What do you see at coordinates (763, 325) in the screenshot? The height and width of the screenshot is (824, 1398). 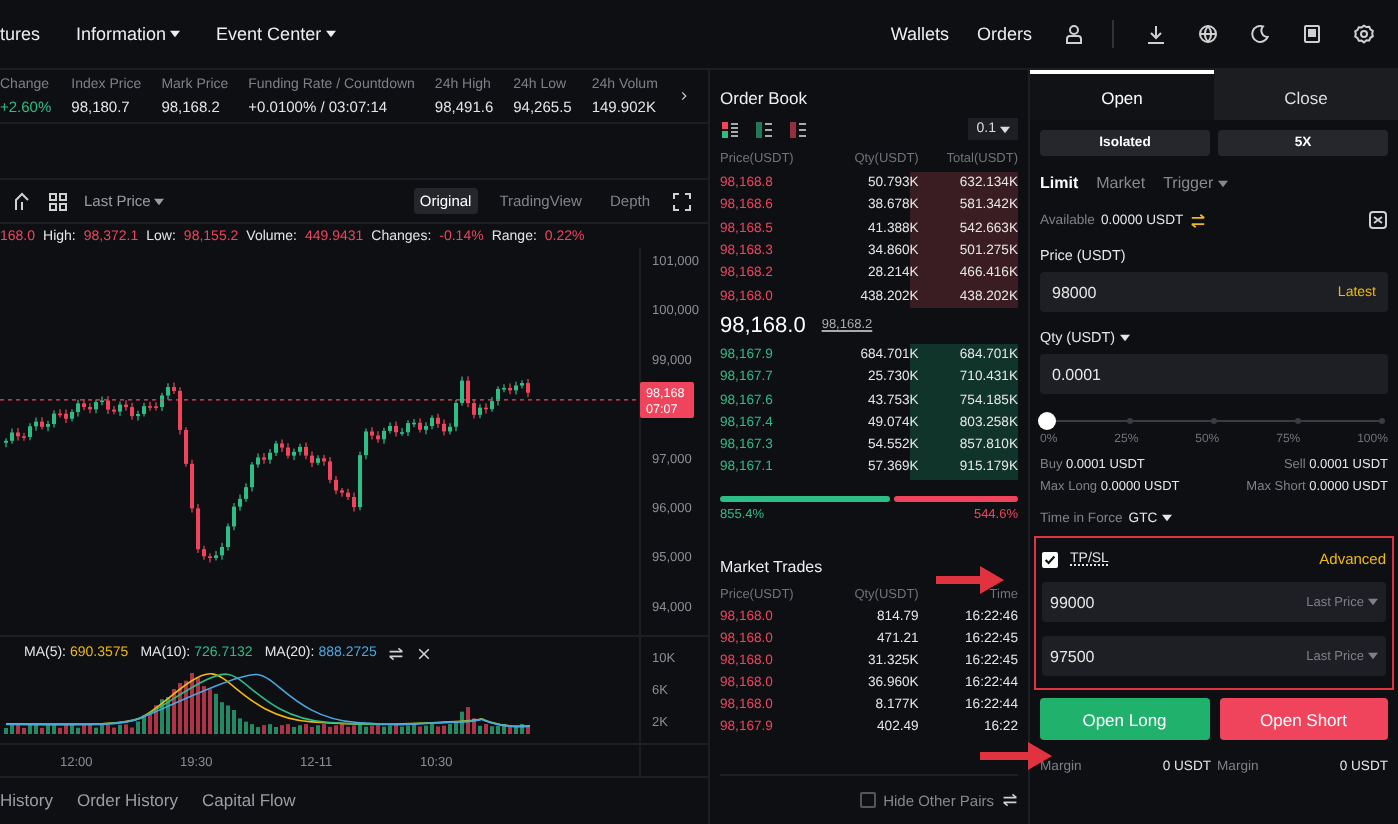 I see `last-price: 98,168.0` at bounding box center [763, 325].